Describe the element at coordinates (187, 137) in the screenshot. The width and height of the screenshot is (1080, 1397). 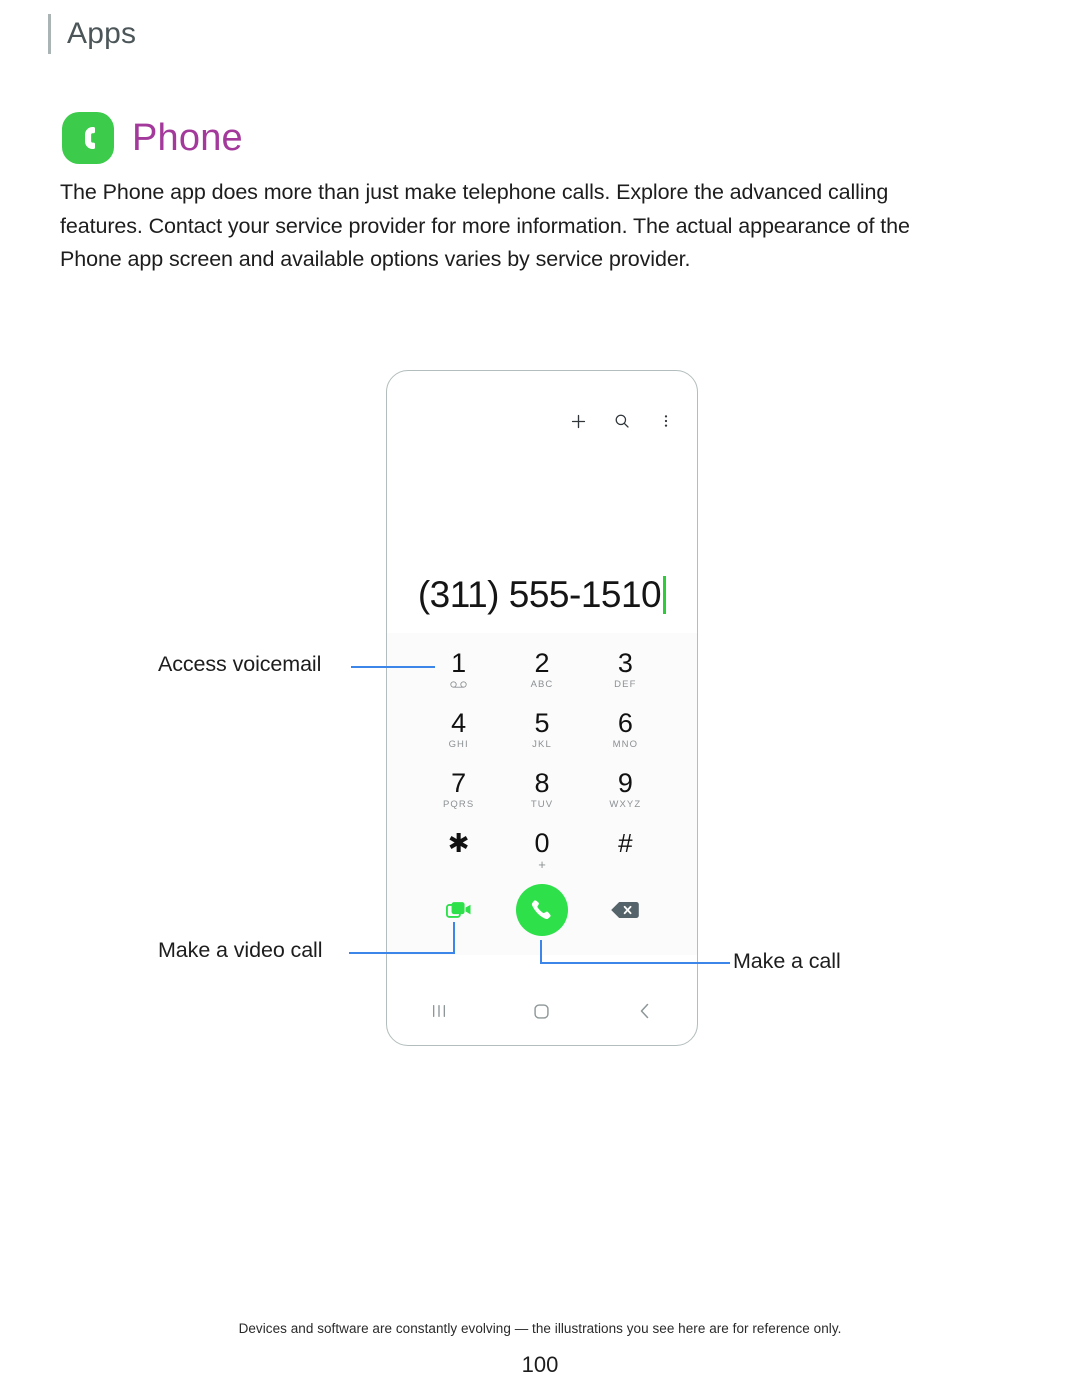
I see `section-title: Phone` at that location.